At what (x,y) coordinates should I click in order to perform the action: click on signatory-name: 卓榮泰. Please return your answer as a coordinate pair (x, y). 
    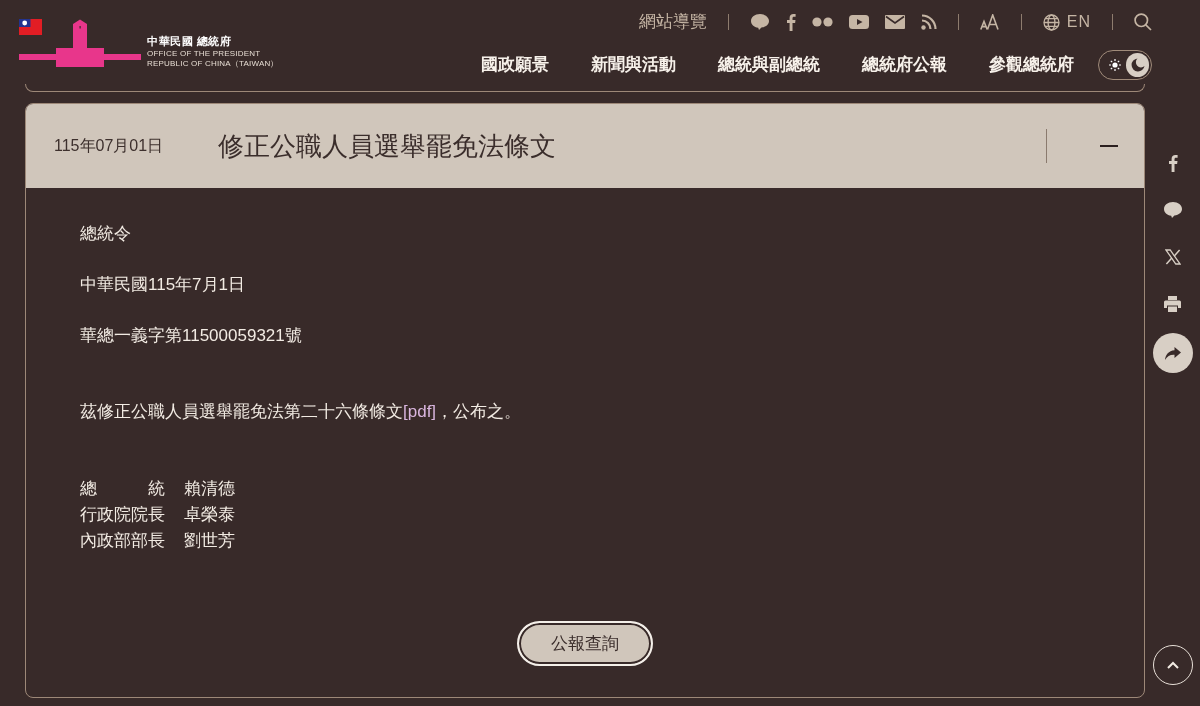
    Looking at the image, I should click on (209, 515).